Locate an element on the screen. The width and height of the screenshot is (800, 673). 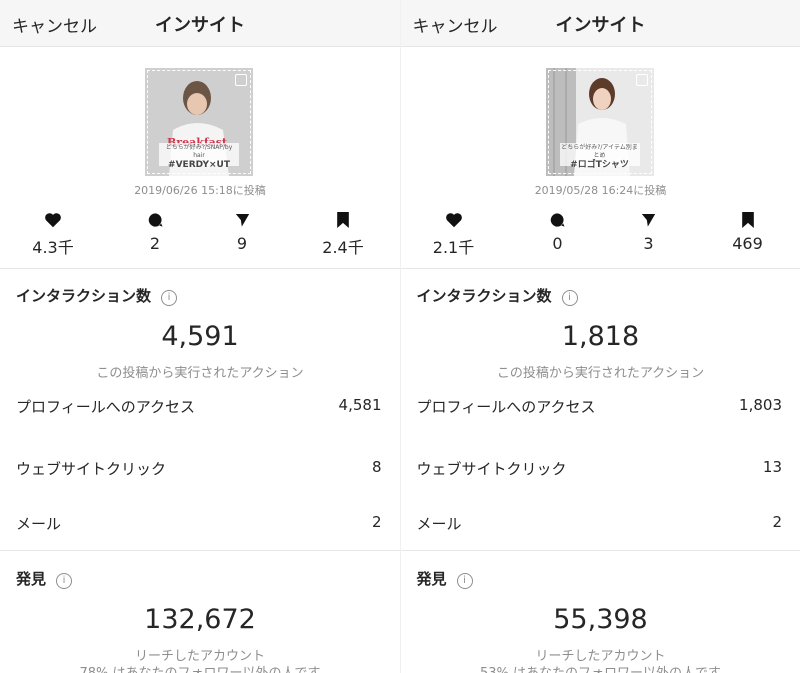
reach-total: 132,672 is located at coordinates (200, 619).